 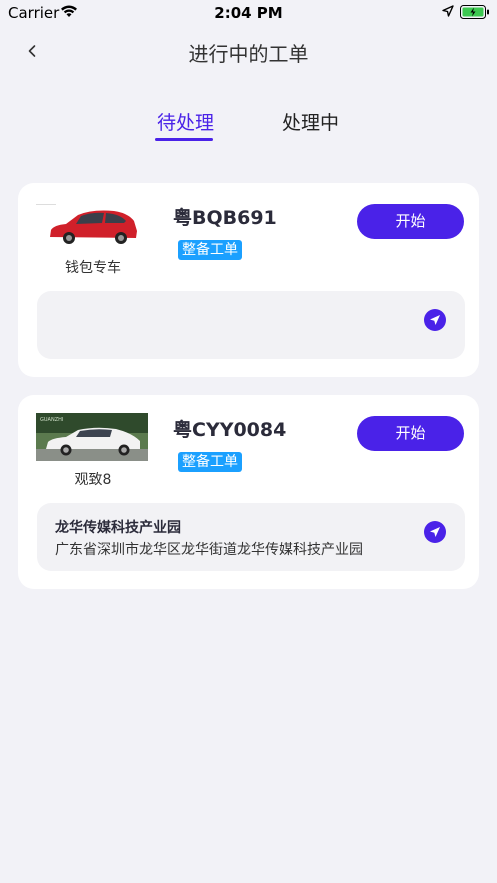 What do you see at coordinates (51, 420) in the screenshot?
I see `svg-text: GUANZHI` at bounding box center [51, 420].